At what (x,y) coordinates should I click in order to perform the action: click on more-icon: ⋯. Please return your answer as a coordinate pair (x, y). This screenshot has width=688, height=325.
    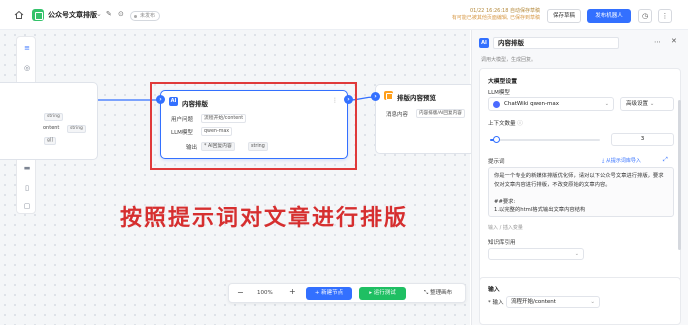
    Looking at the image, I should click on (657, 42).